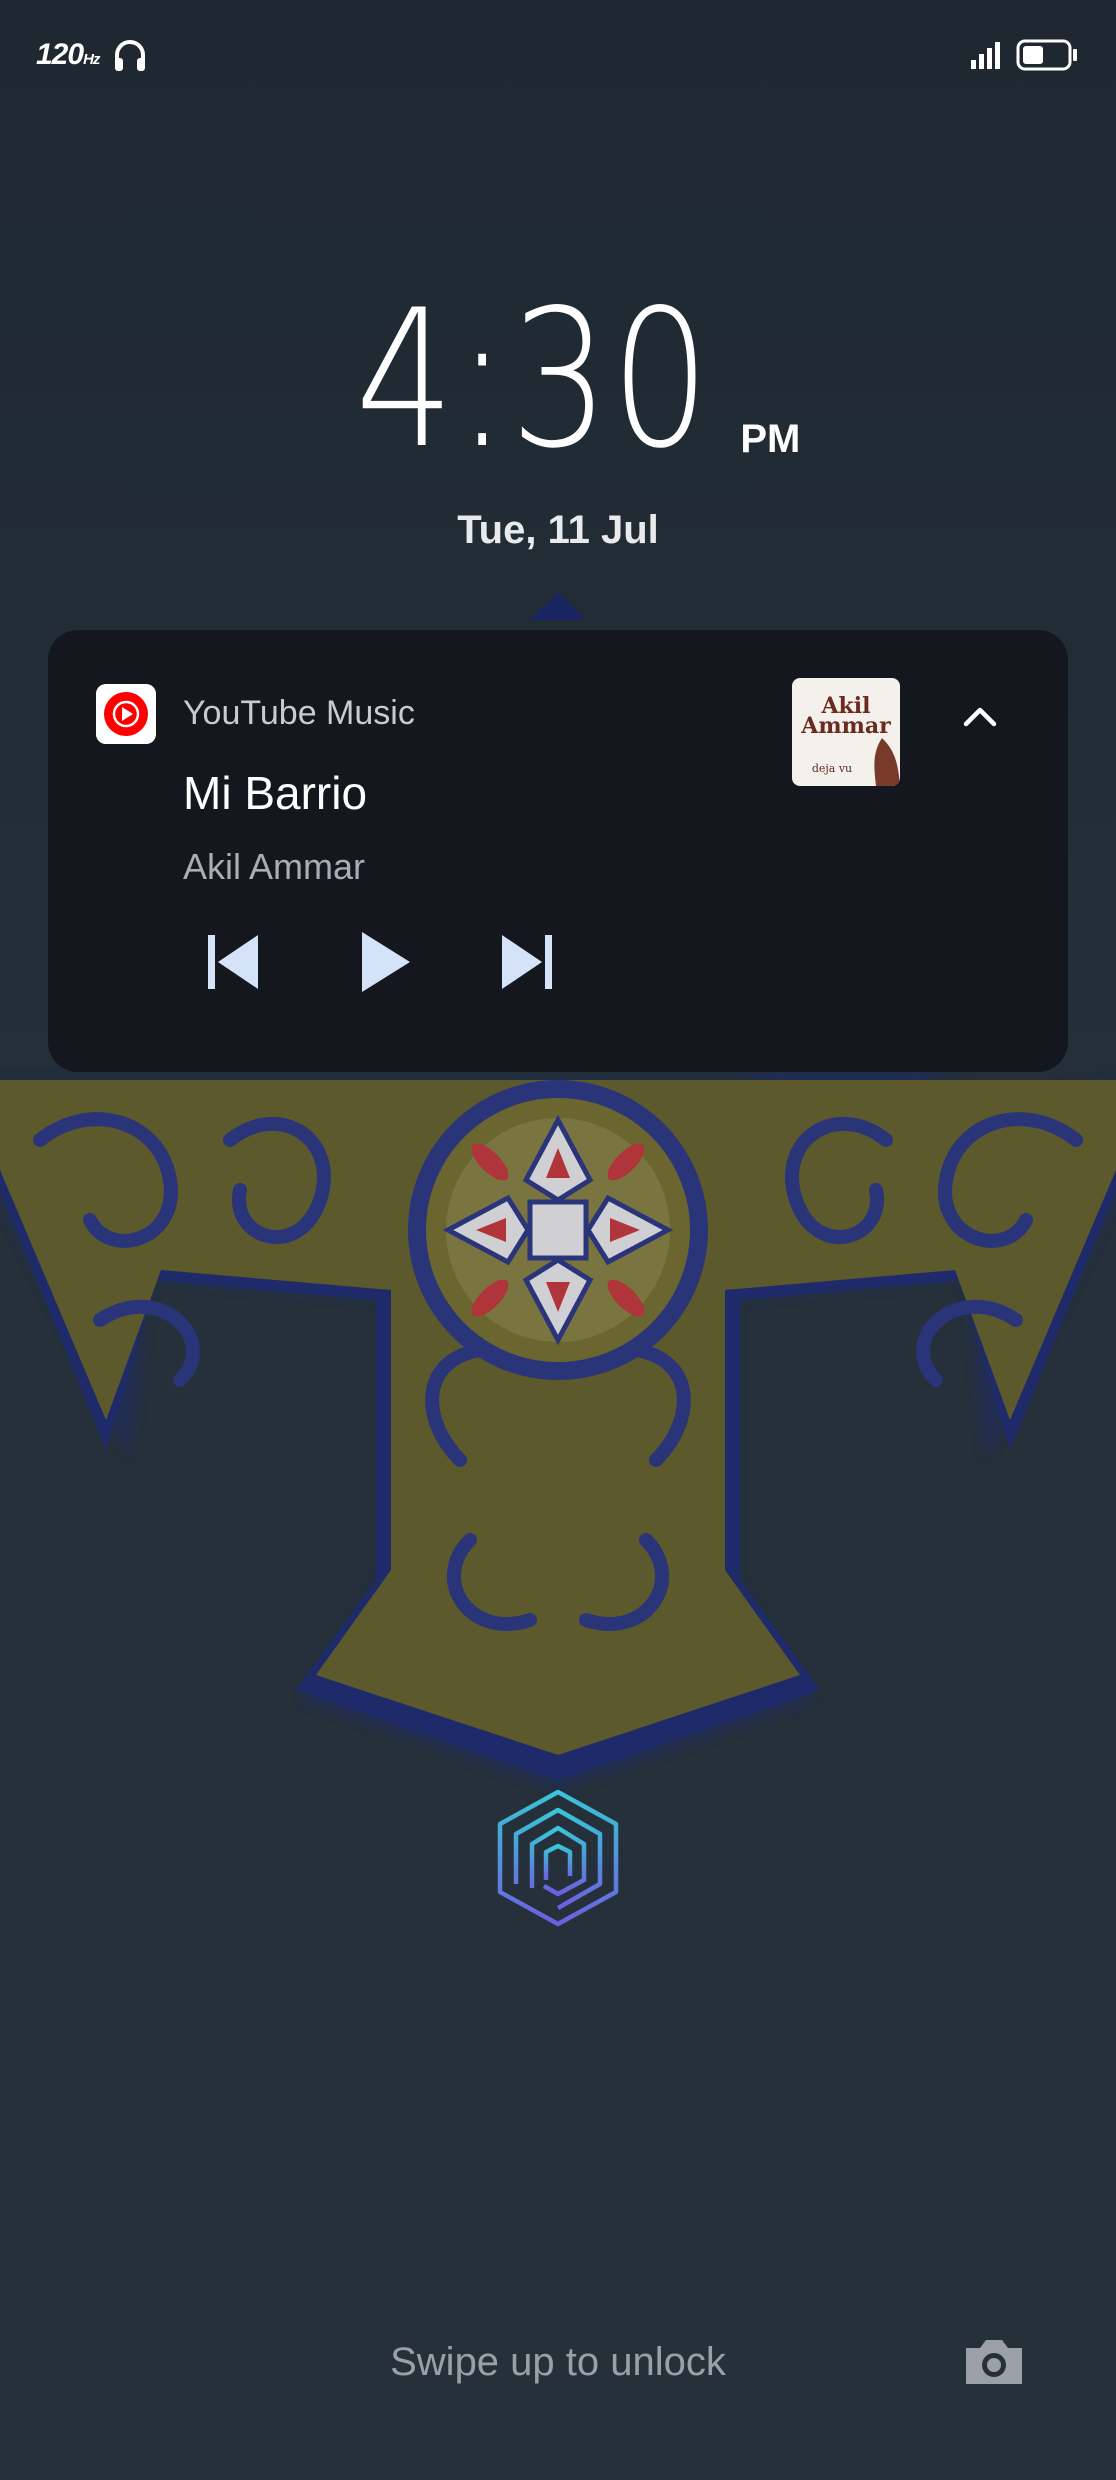 This screenshot has height=2480, width=1116. I want to click on clock-time: 4:30, so click(533, 379).